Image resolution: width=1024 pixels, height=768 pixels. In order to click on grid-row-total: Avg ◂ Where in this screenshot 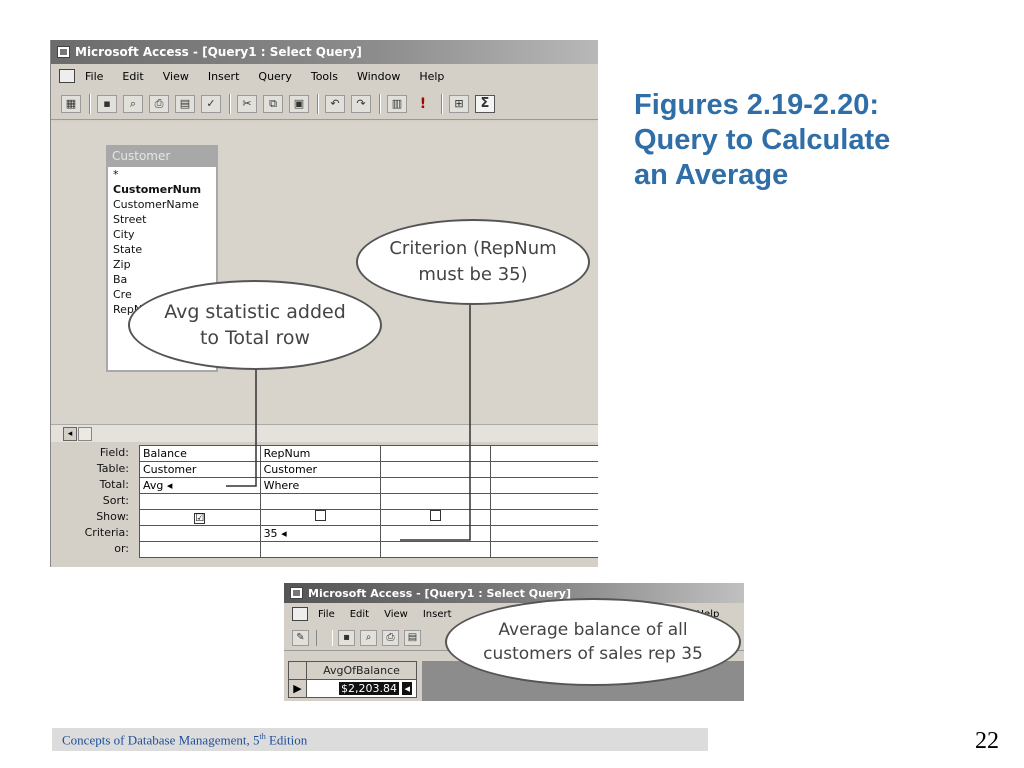, I will do `click(368, 485)`.